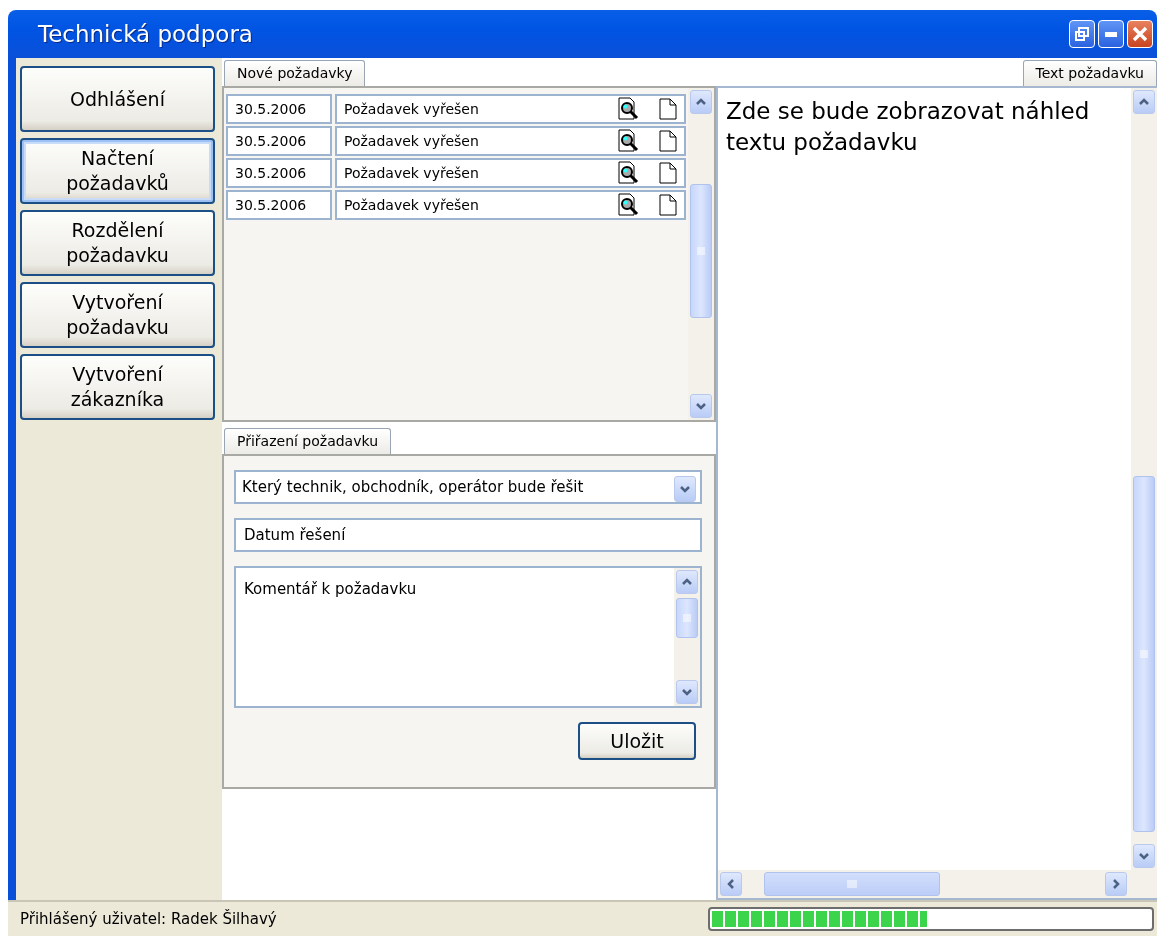 This screenshot has width=1157, height=936. I want to click on date-field: Datum řešení, so click(468, 535).